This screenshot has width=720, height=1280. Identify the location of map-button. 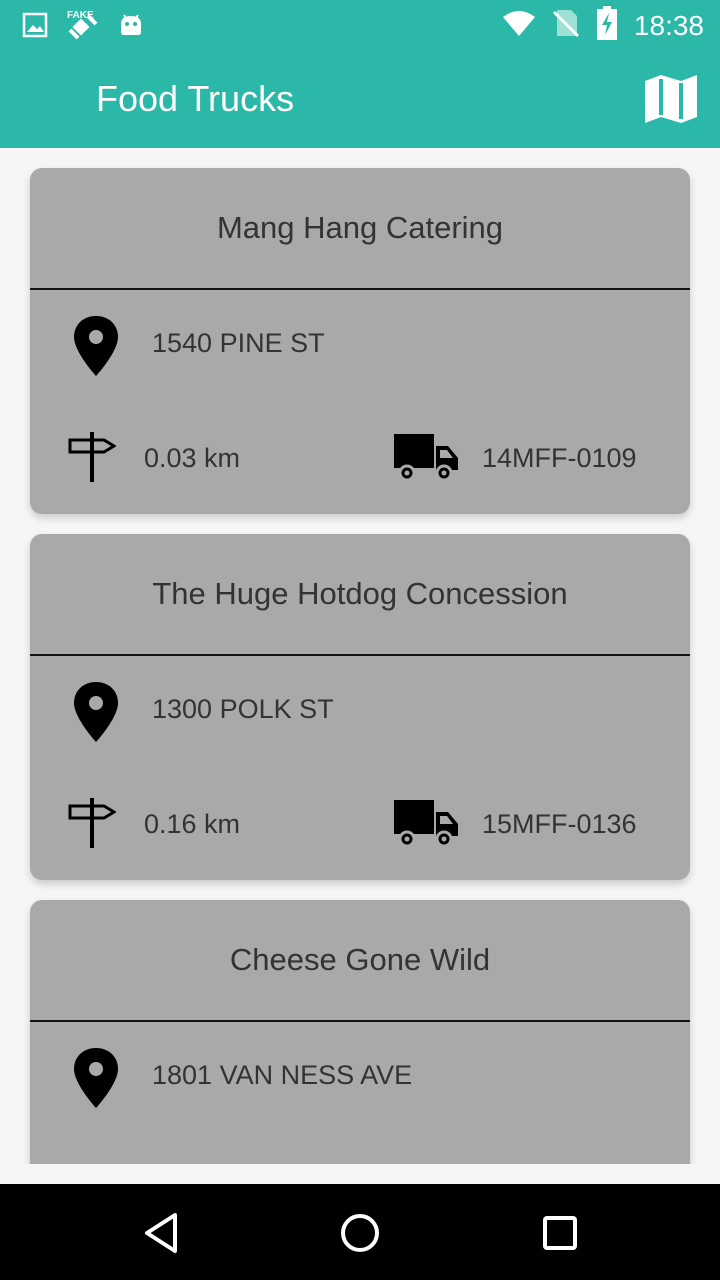
(671, 99).